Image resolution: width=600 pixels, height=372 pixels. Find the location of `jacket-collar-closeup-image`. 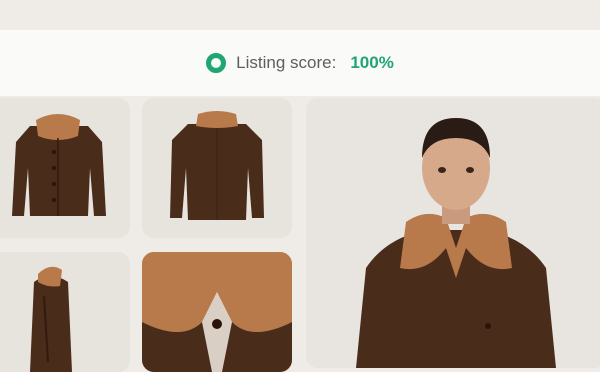

jacket-collar-closeup-image is located at coordinates (217, 312).